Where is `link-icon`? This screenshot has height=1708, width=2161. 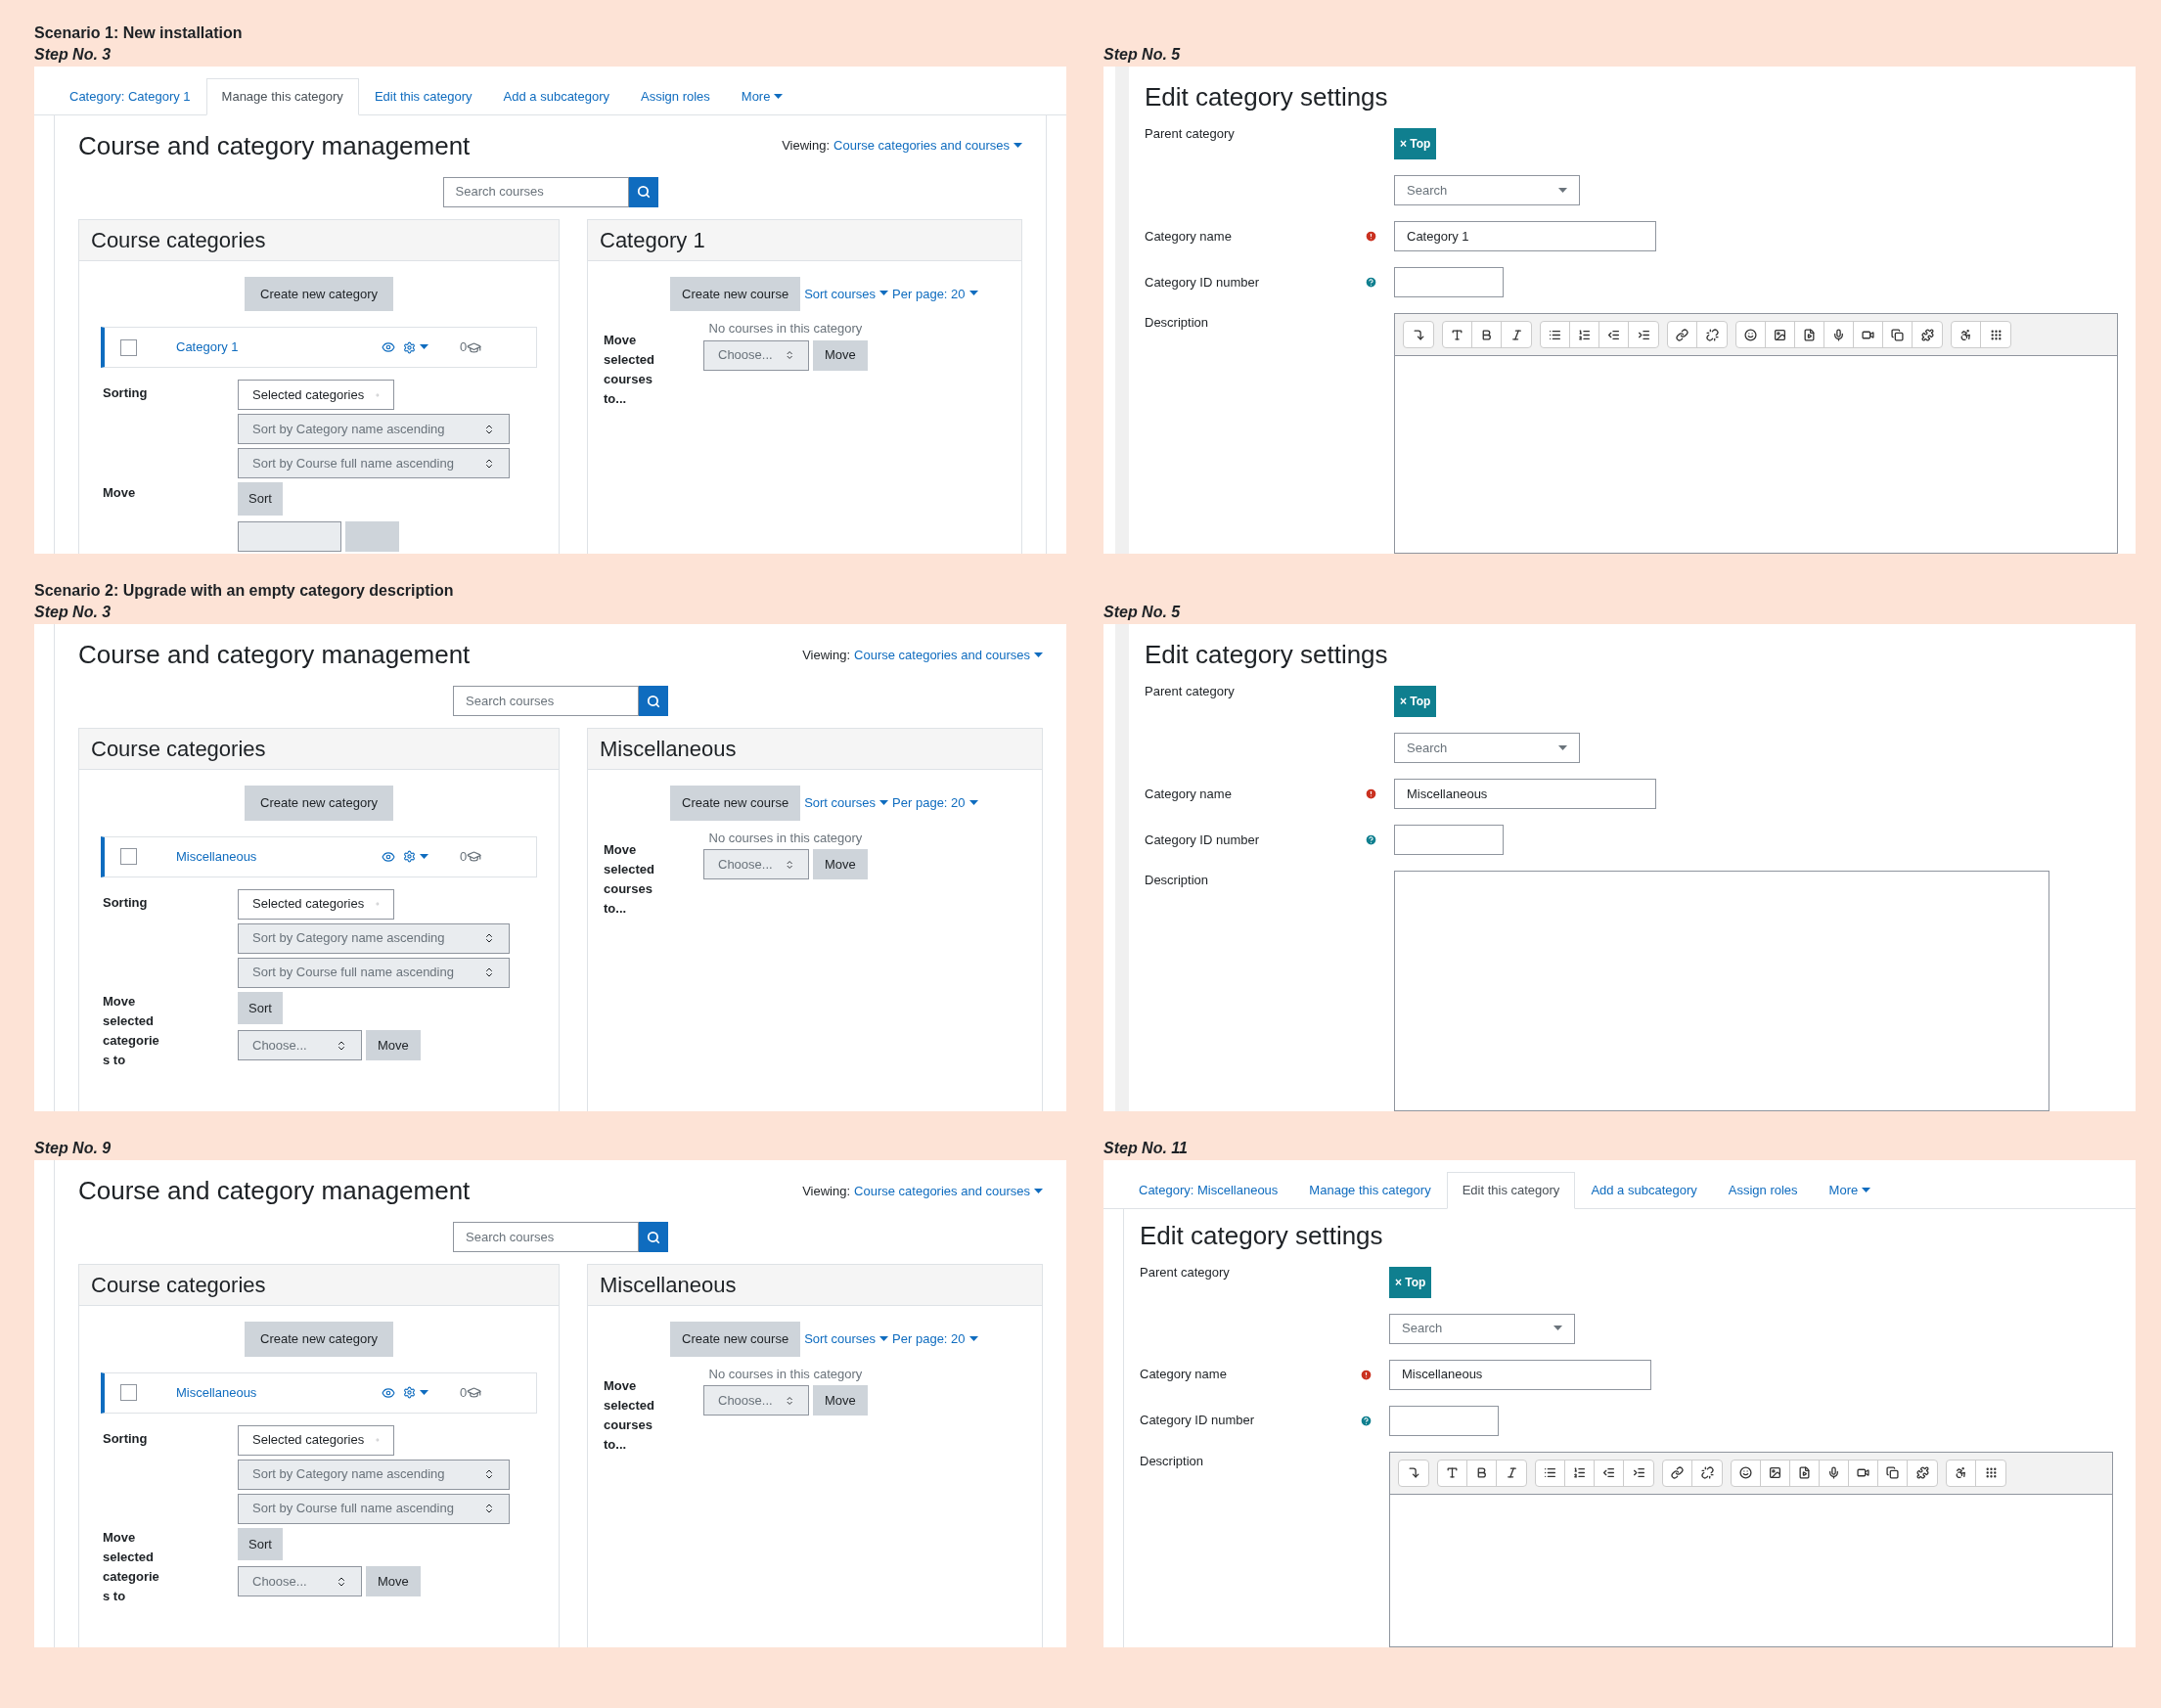
link-icon is located at coordinates (1677, 1472).